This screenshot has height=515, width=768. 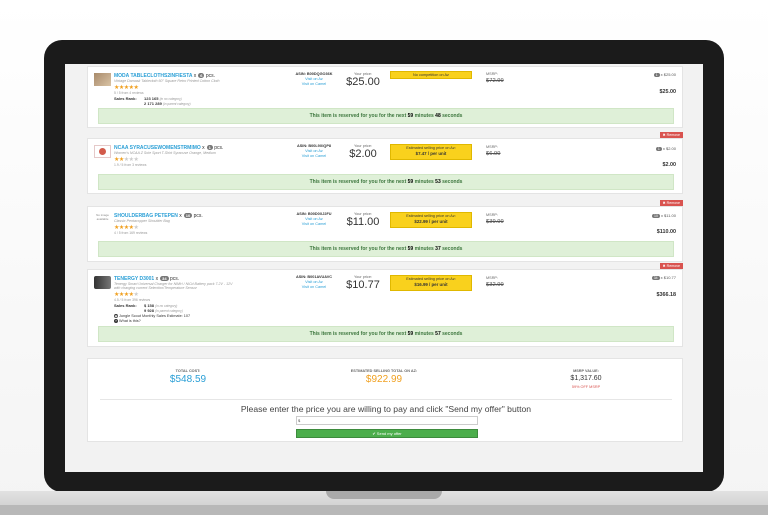 I want to click on unit-line: 1x $2.00, so click(x=665, y=148).